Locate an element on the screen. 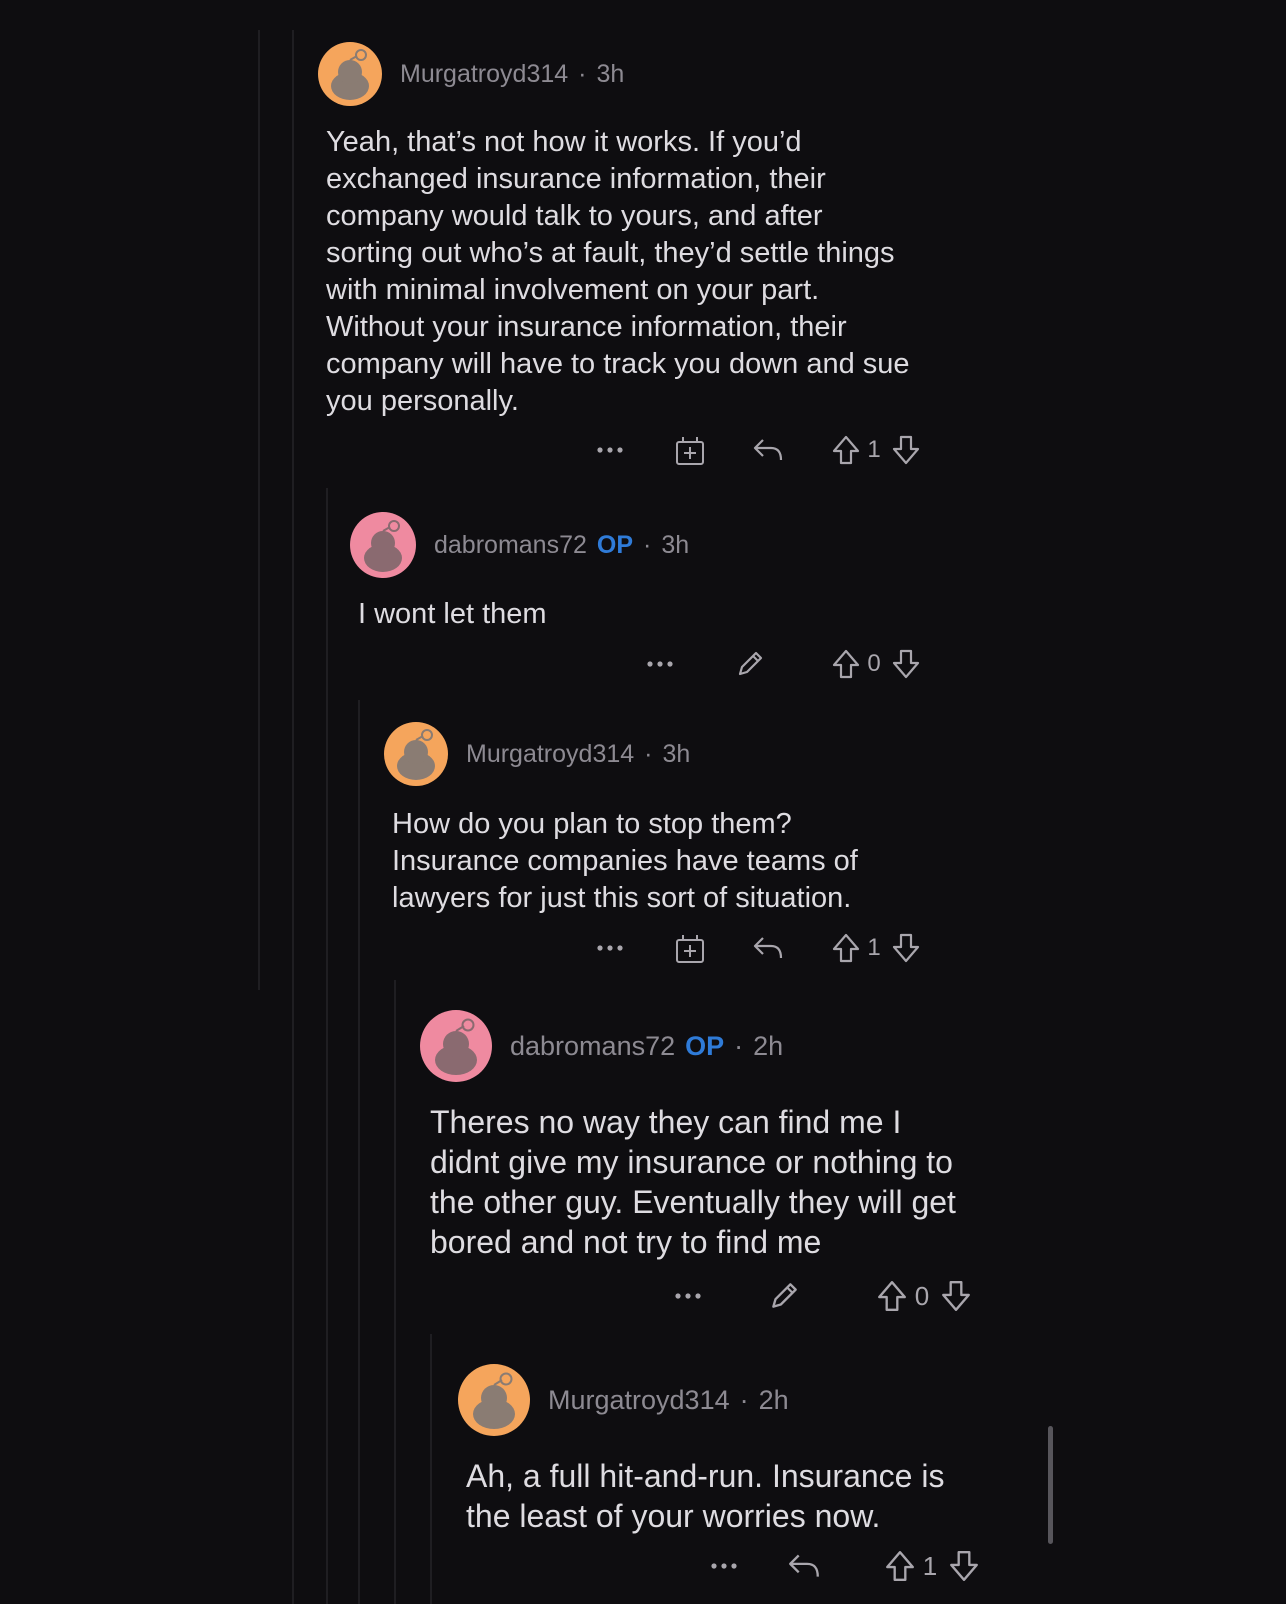  comment-meta: dabromans72 OP · 3h is located at coordinates (561, 545).